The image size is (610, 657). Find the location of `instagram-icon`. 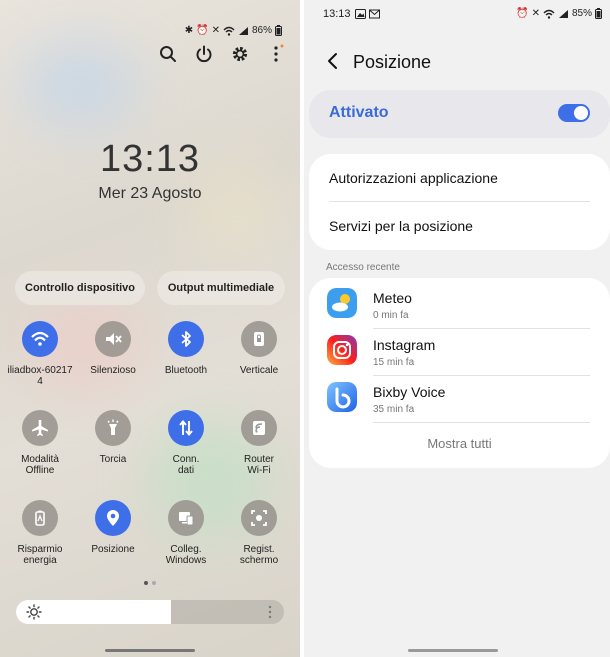

instagram-icon is located at coordinates (342, 350).